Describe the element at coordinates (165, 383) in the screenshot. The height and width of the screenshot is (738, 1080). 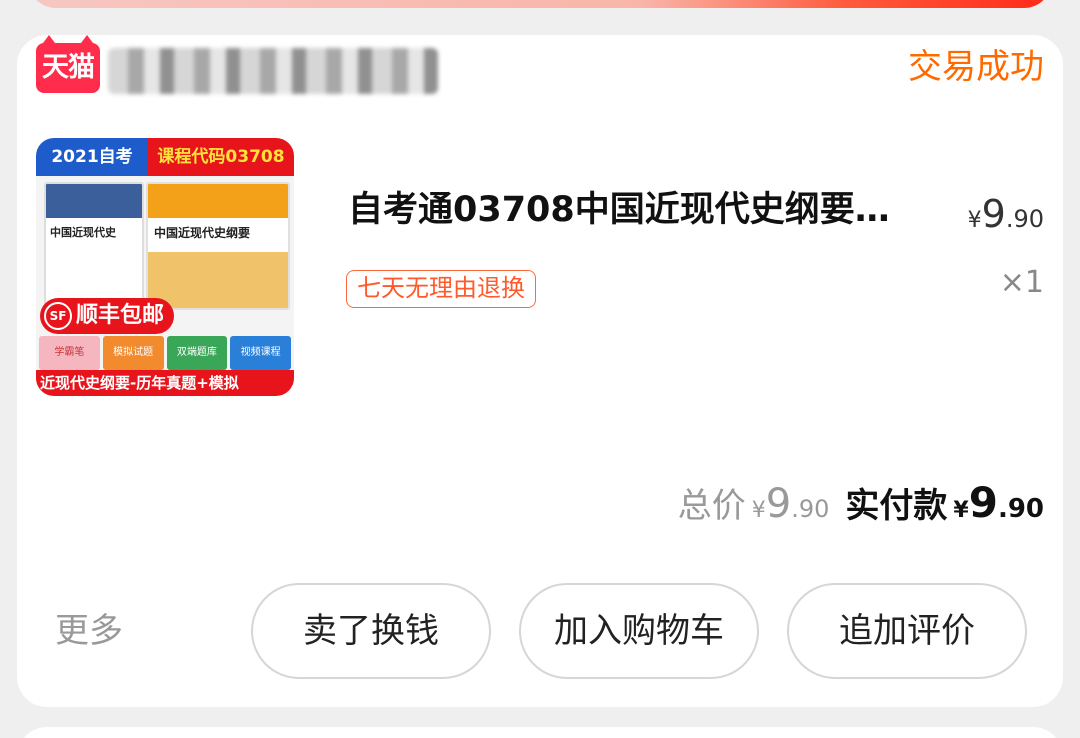
I see `image-footer: 近现代史纲要-历年真题+模拟` at that location.